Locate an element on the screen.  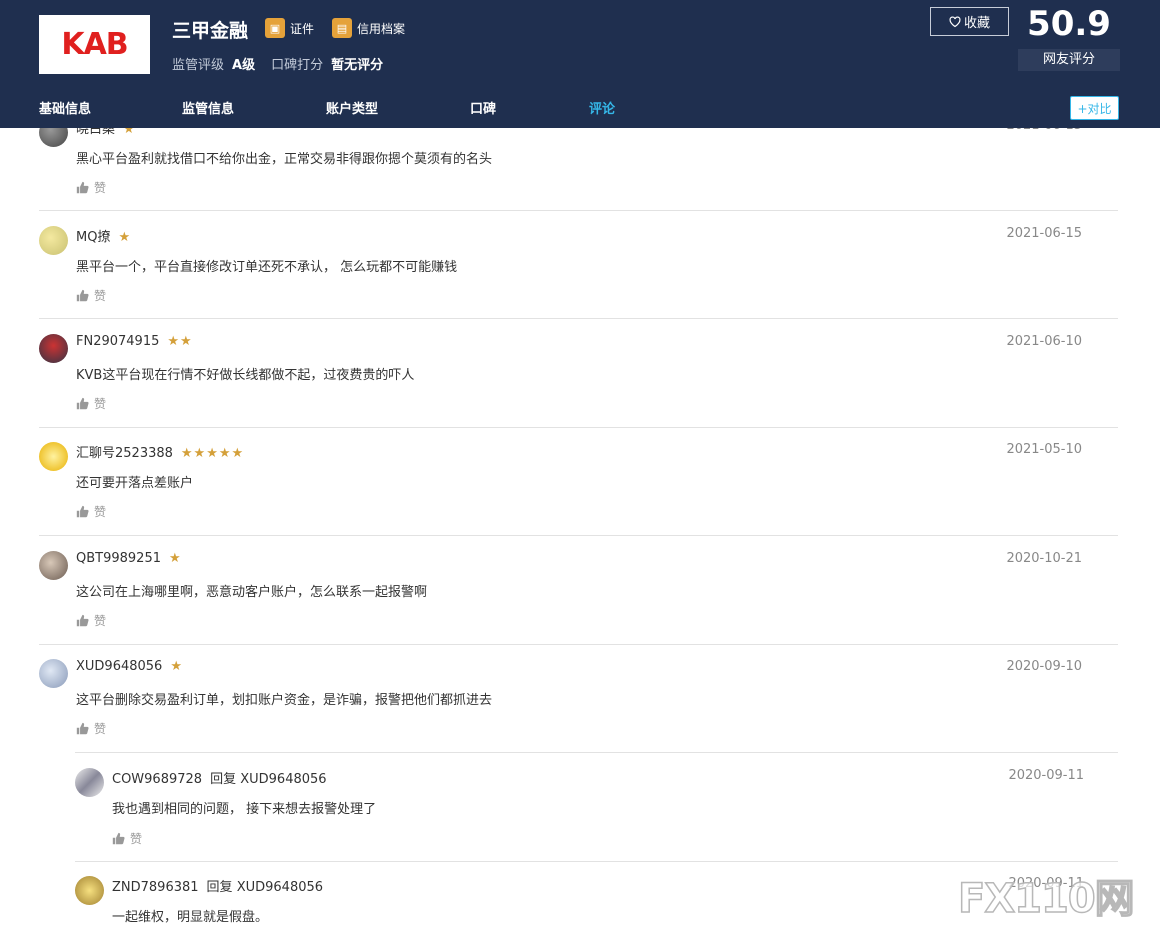
reputation-label: 口碑打分 is located at coordinates (297, 65).